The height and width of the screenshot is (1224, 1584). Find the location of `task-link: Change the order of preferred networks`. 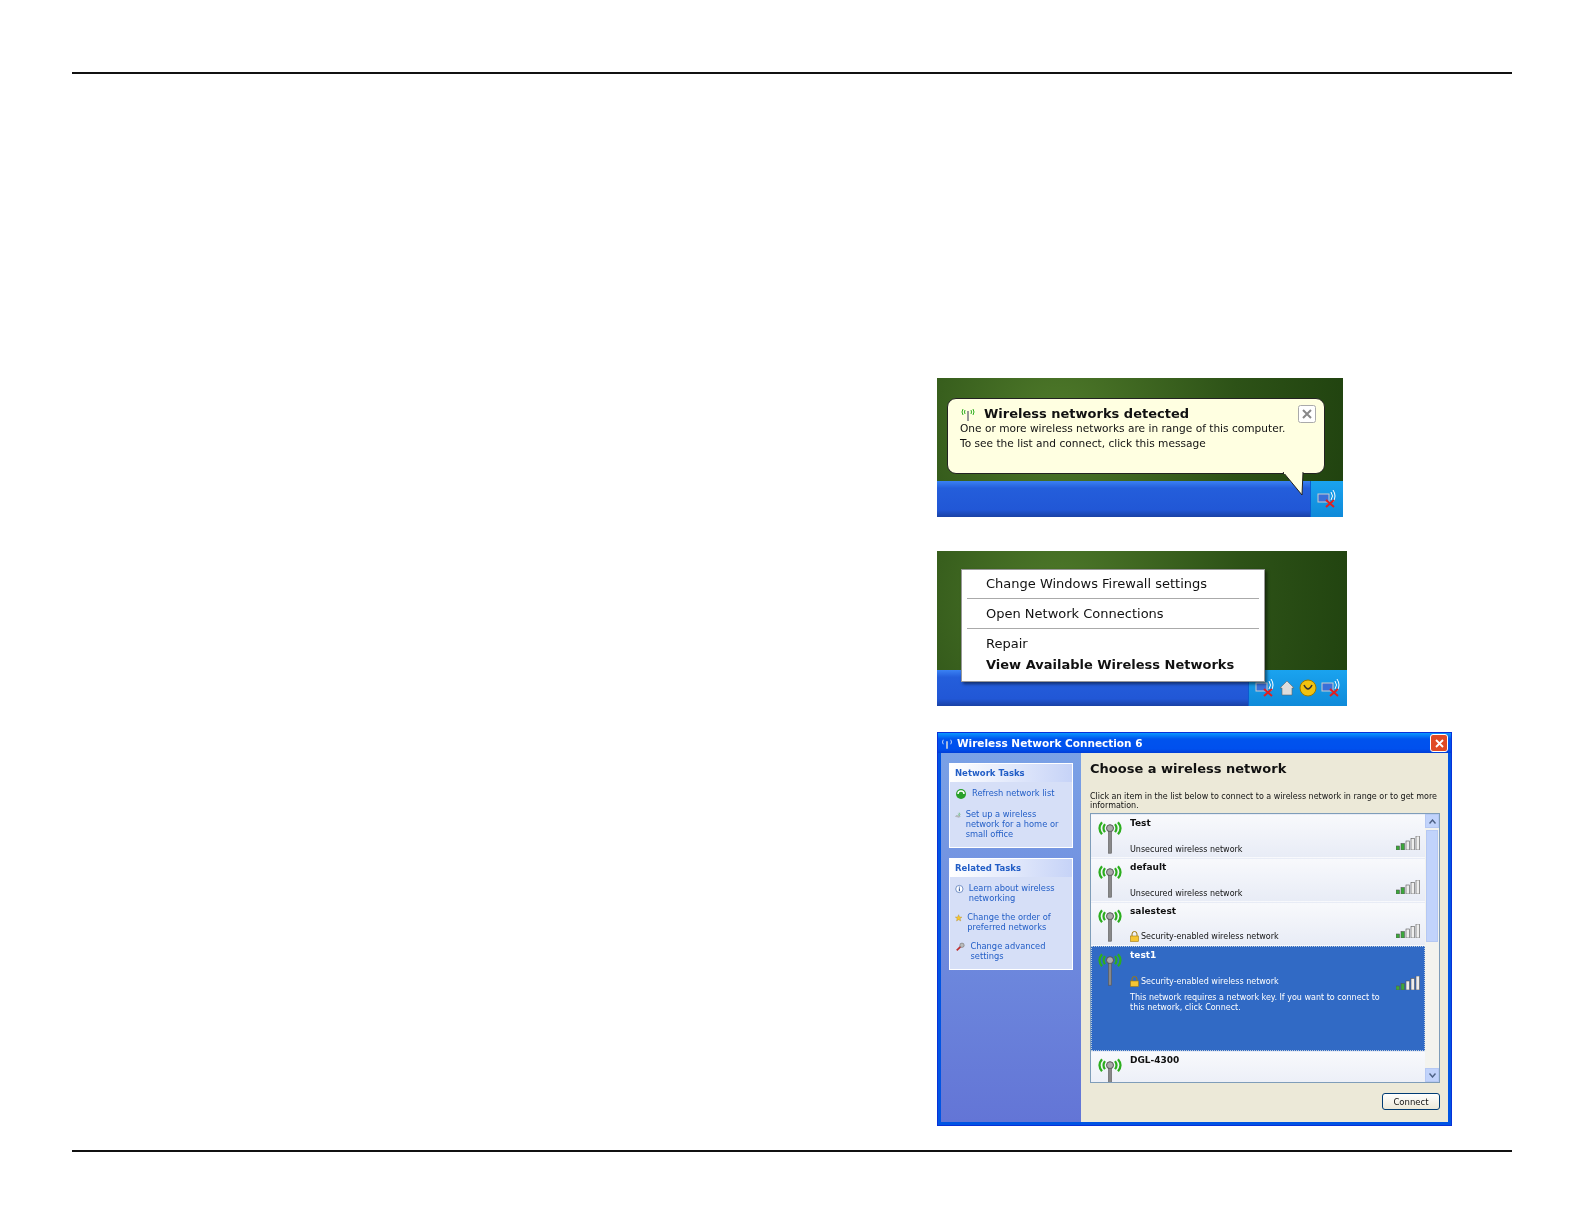

task-link: Change the order of preferred networks is located at coordinates (1017, 922).